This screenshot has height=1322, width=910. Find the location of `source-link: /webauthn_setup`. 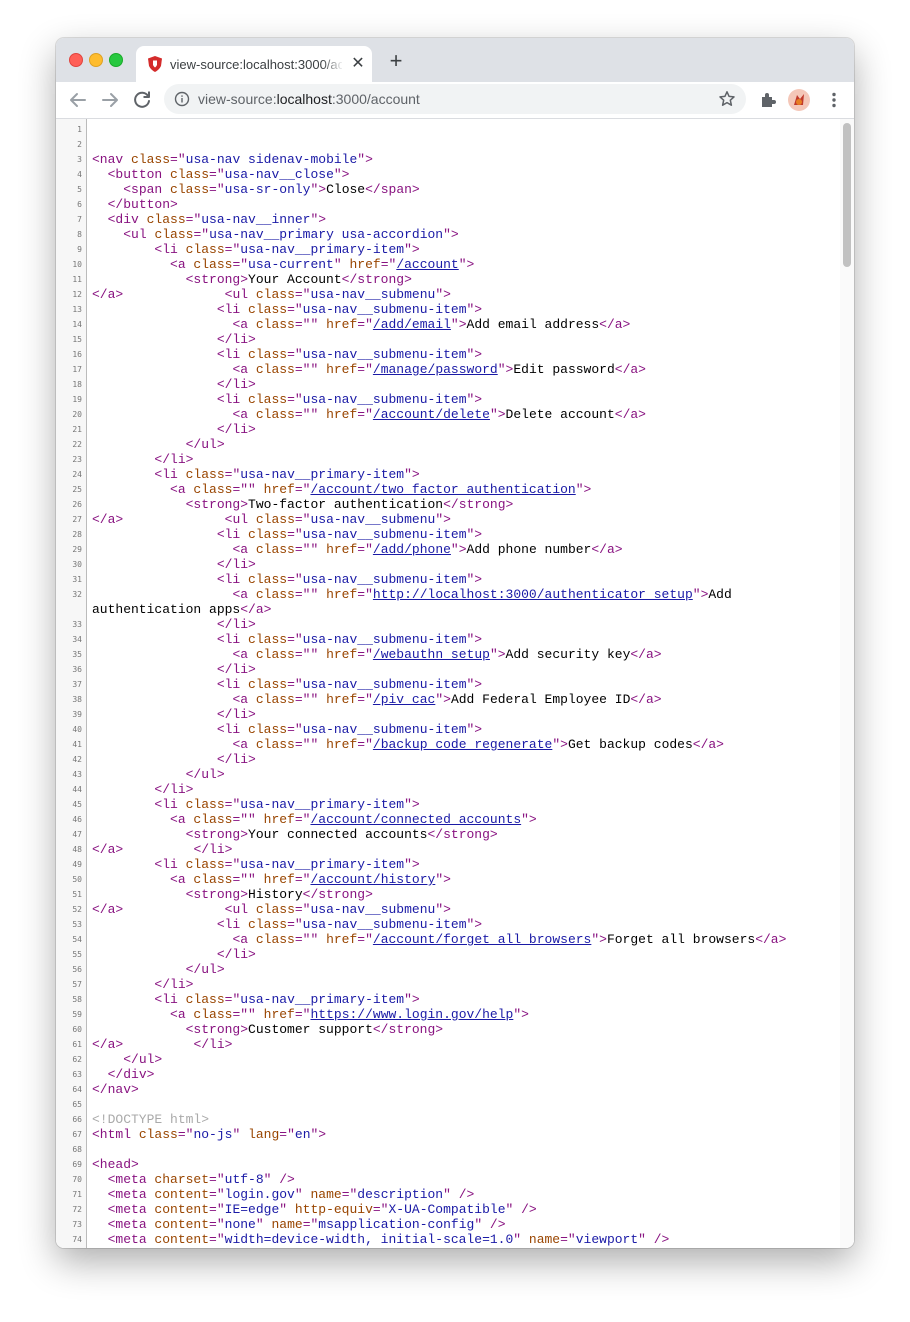

source-link: /webauthn_setup is located at coordinates (431, 654).